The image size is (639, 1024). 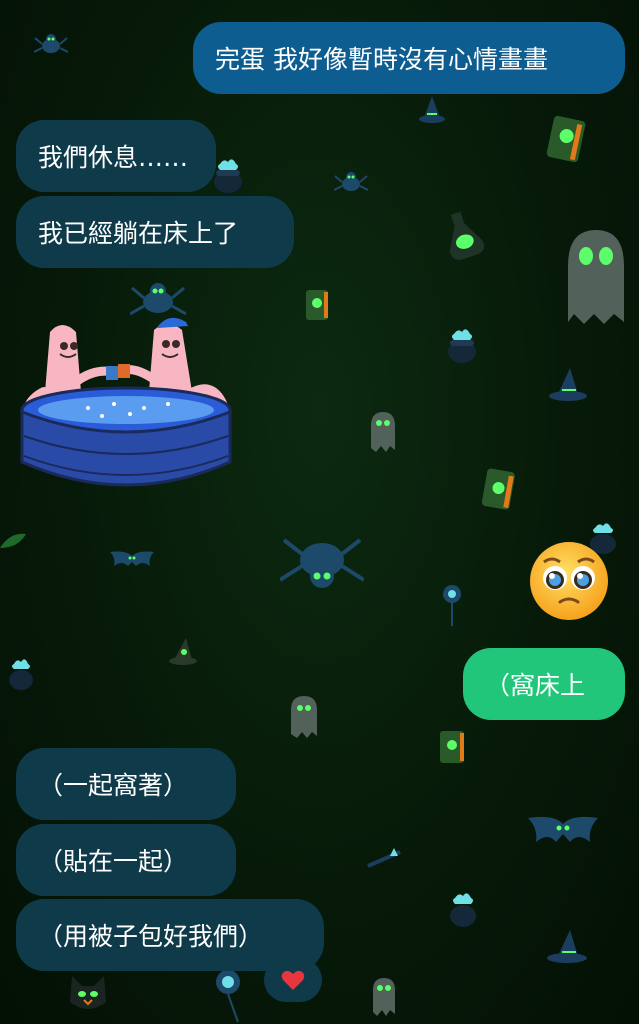 I want to click on message-text: 完蛋 我好像暫時沒有心情畫畫, so click(x=381, y=59).